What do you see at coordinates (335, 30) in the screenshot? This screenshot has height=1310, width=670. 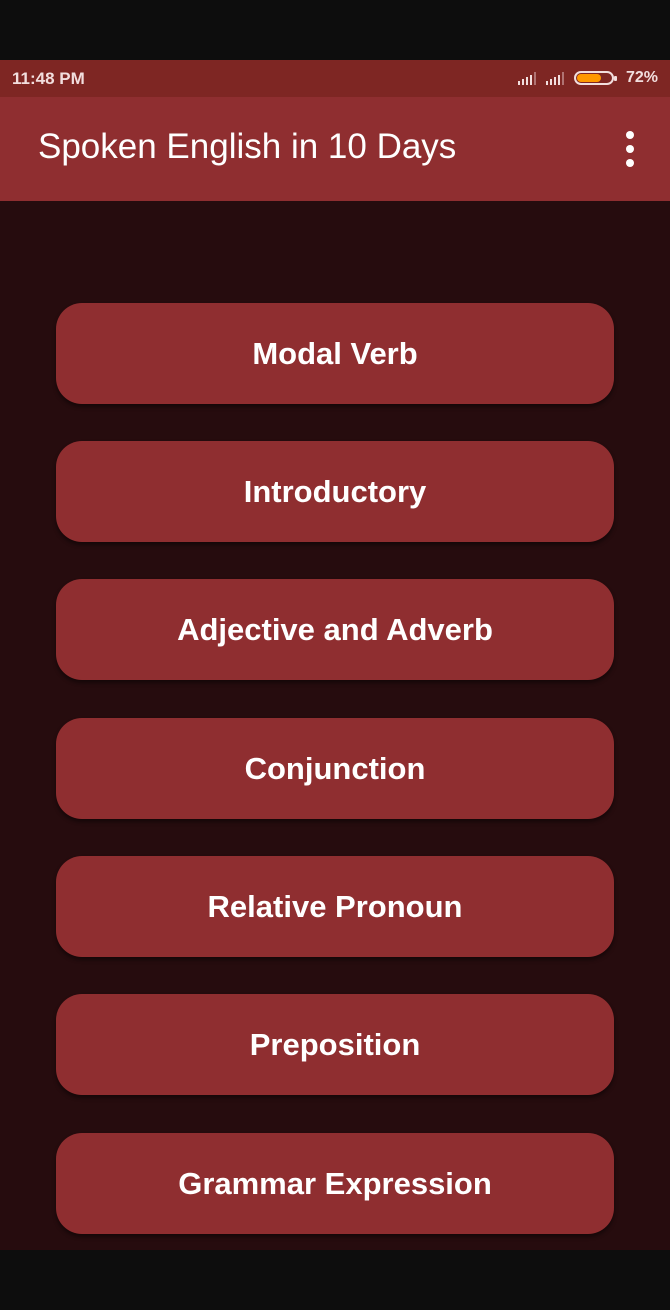 I see `top-system-area` at bounding box center [335, 30].